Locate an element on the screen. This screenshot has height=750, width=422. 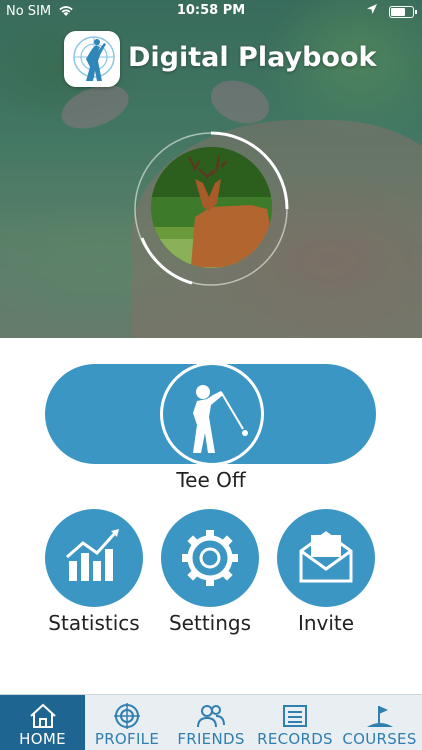
clock-time: 10:58 PM is located at coordinates (211, 10).